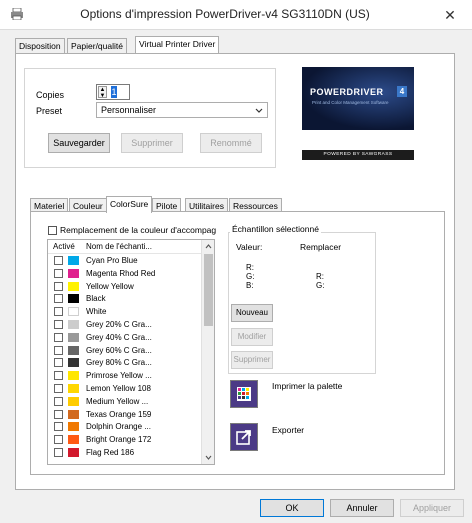  Describe the element at coordinates (129, 110) in the screenshot. I see `preset-value: Personnaliser` at that location.